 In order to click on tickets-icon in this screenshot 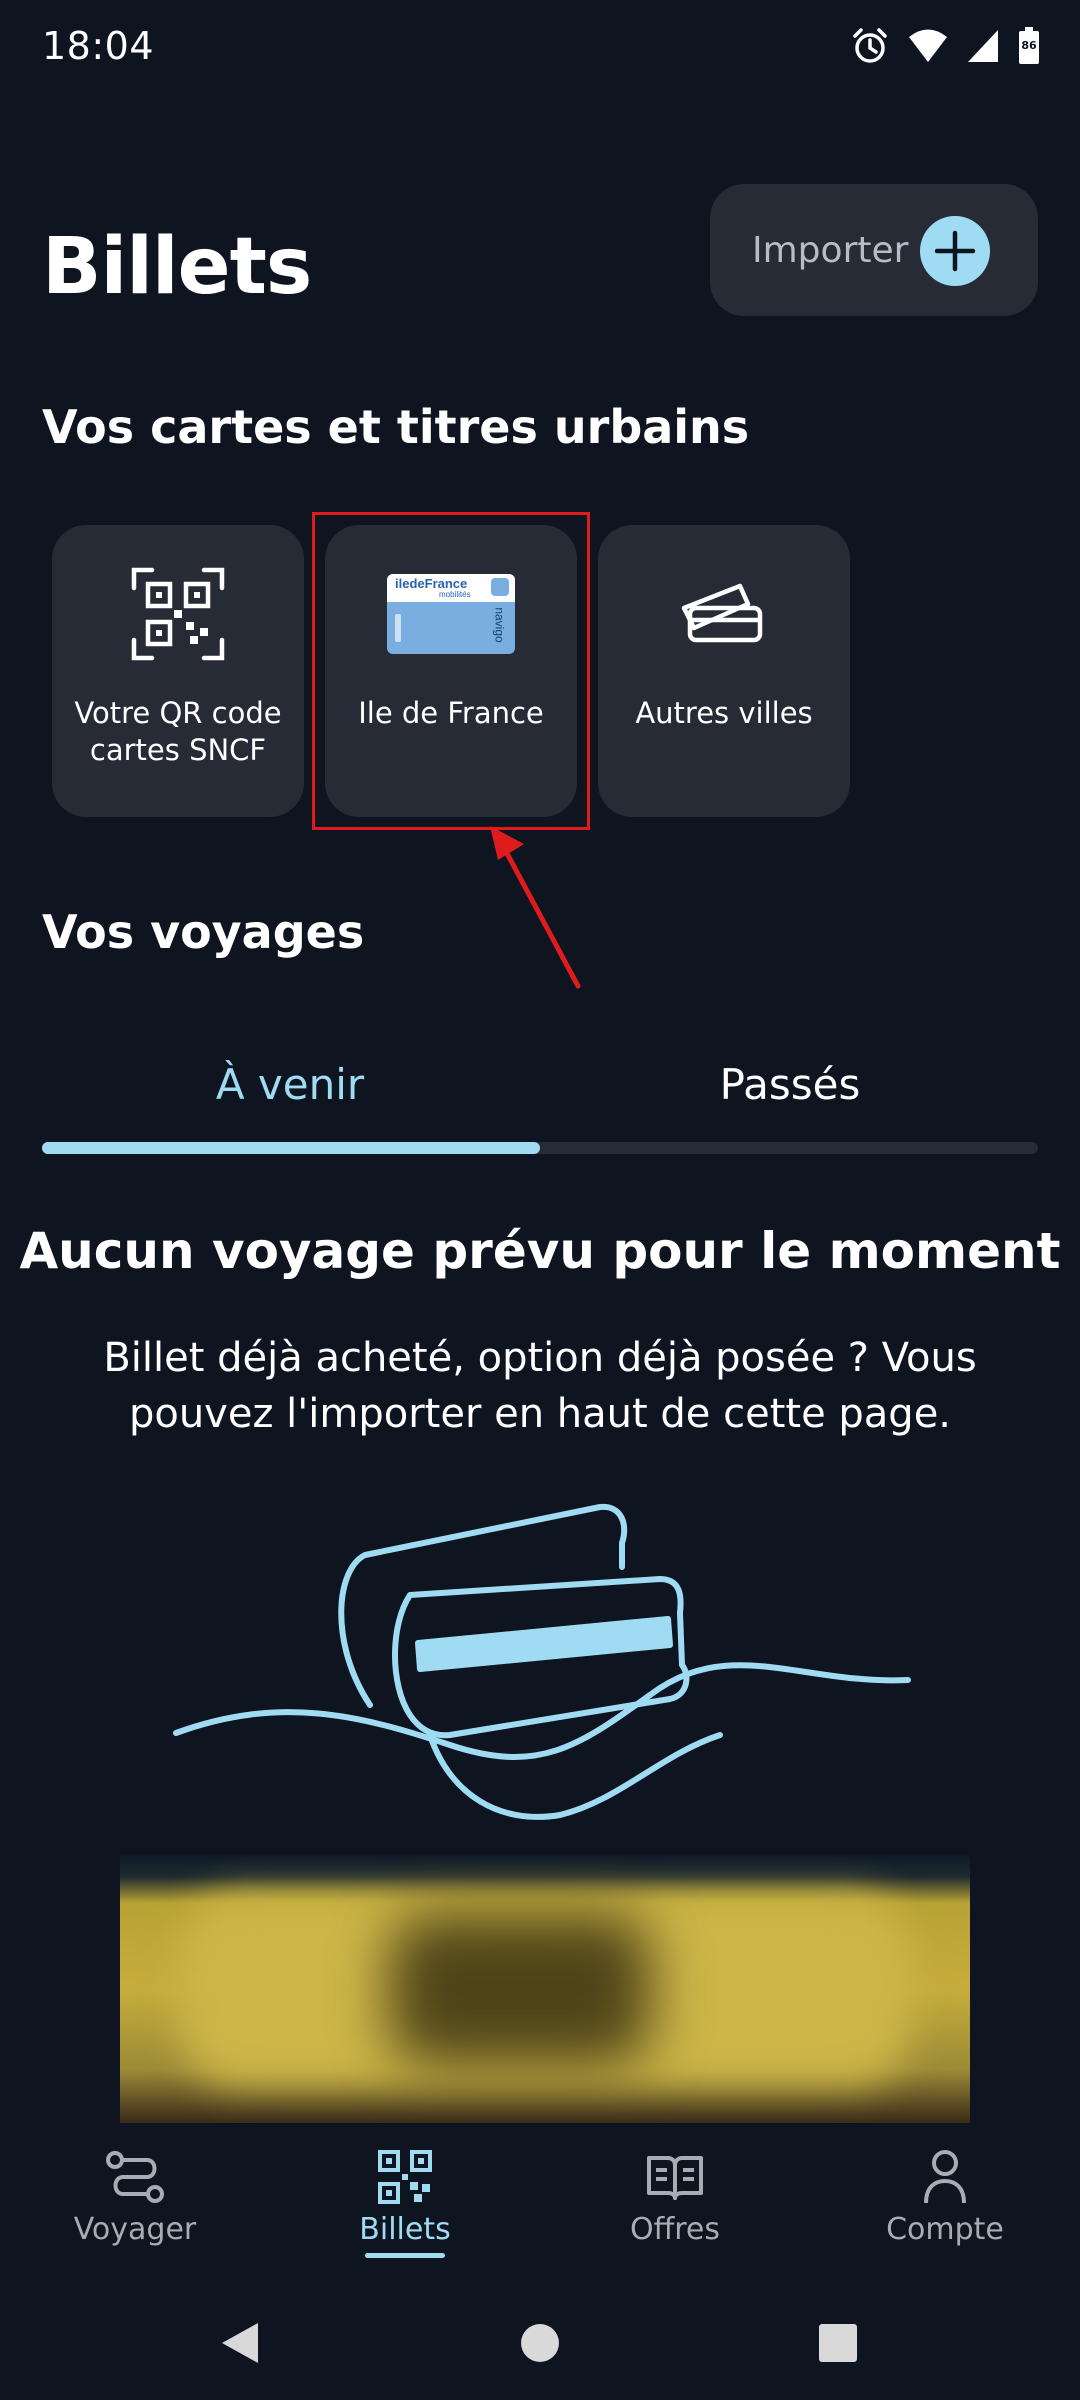, I will do `click(724, 614)`.